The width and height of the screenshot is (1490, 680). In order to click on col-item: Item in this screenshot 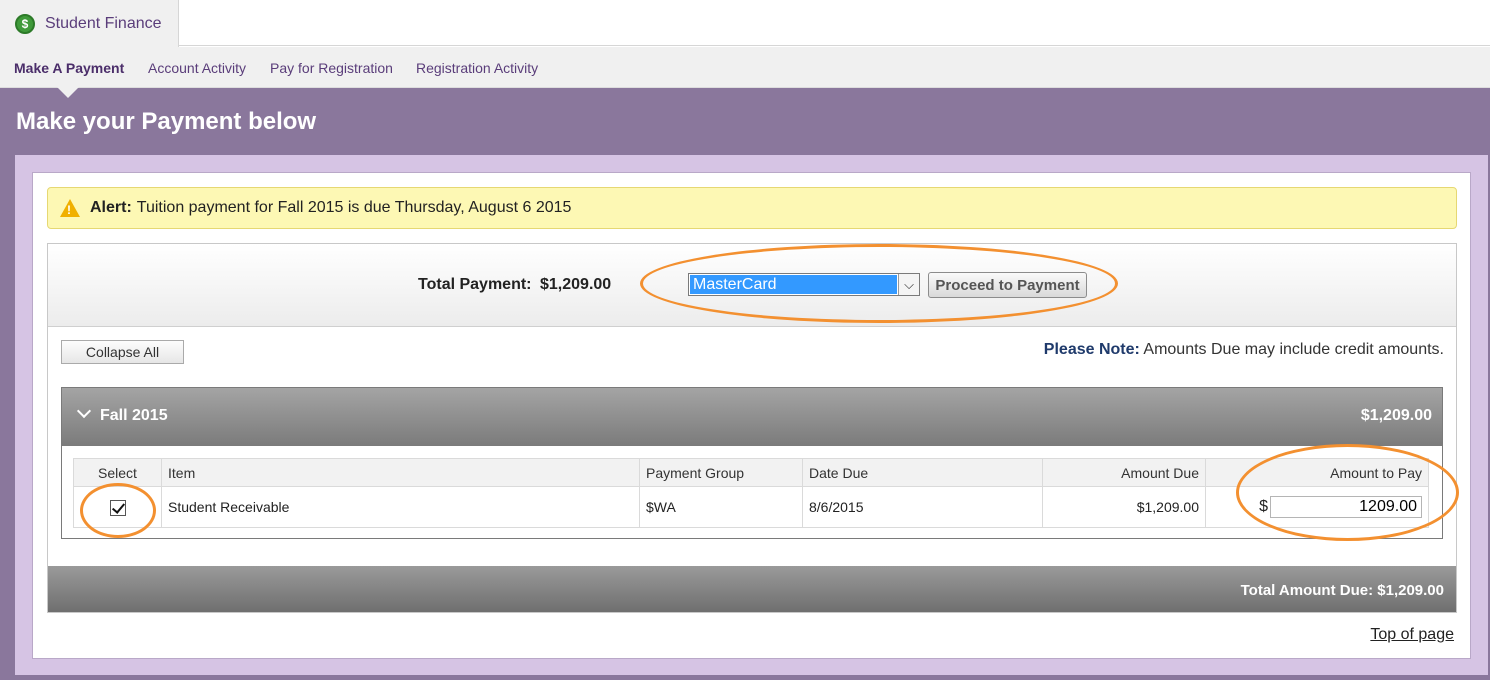, I will do `click(400, 472)`.